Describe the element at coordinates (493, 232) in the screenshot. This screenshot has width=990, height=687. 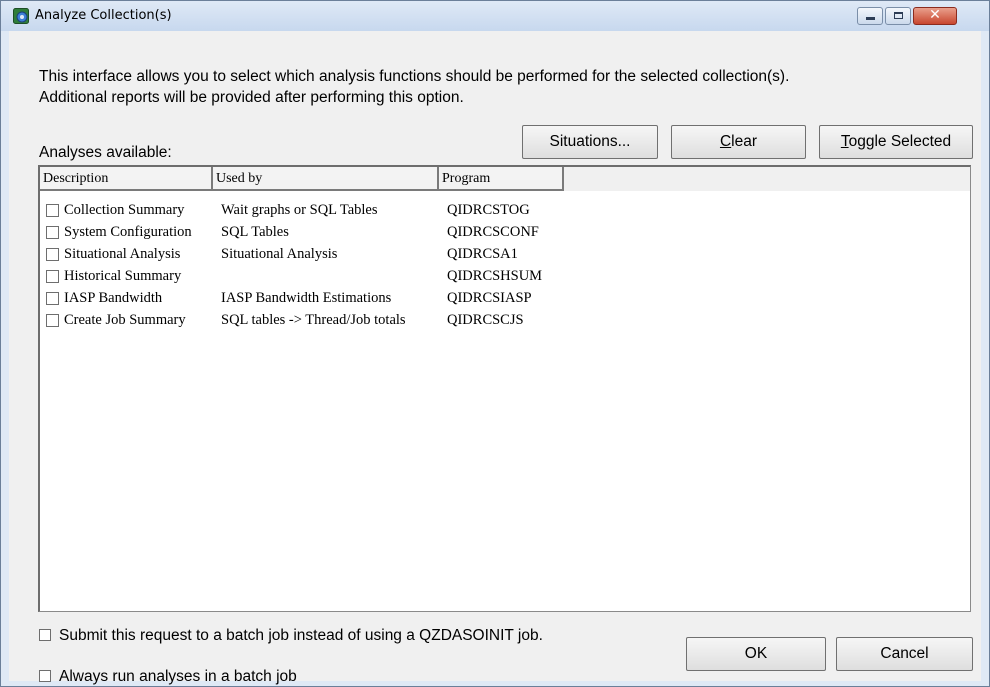
I see `row-program: QIDRCSCONF` at that location.